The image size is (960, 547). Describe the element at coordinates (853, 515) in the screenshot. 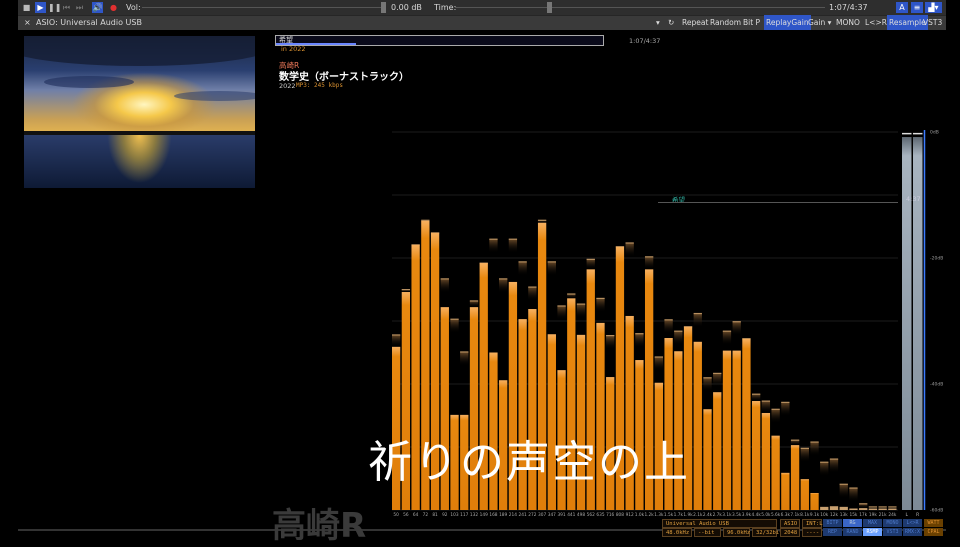

I see `freq-label: 15k` at that location.